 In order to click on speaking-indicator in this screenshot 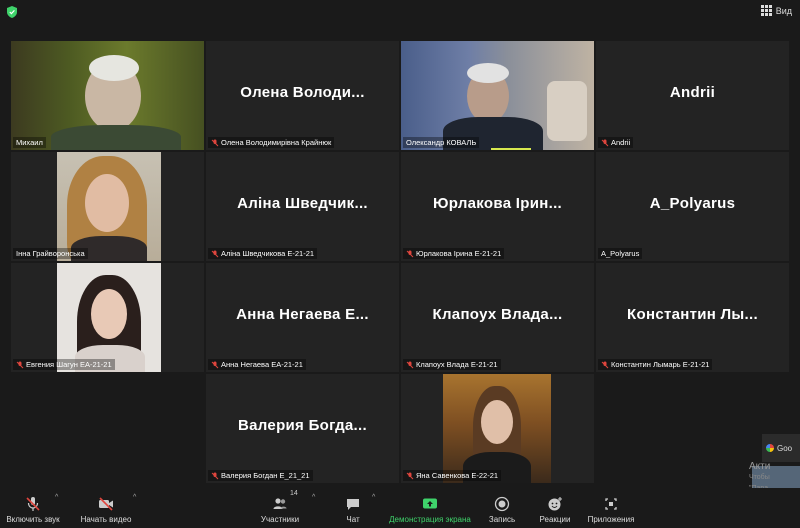, I will do `click(511, 149)`.